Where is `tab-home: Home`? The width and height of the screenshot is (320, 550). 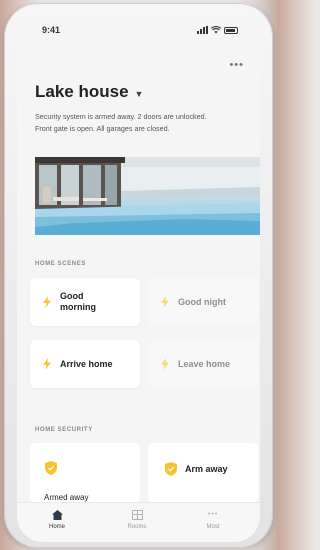 tab-home: Home is located at coordinates (57, 520).